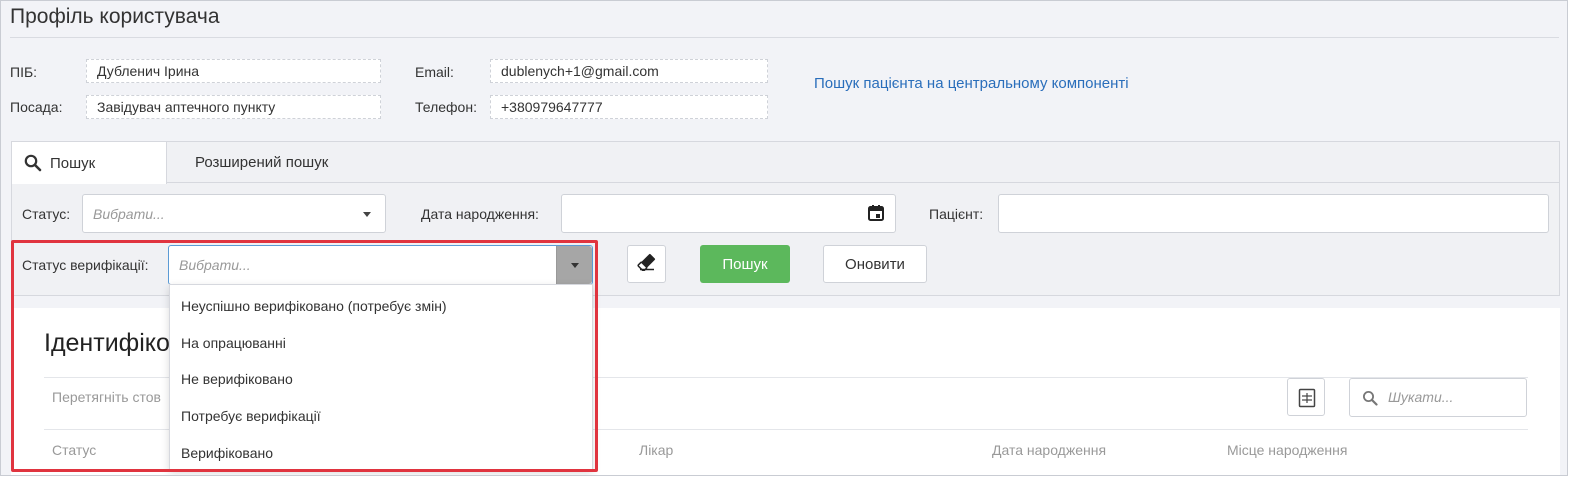  I want to click on dropdown-option: На опрацюванні, so click(233, 343).